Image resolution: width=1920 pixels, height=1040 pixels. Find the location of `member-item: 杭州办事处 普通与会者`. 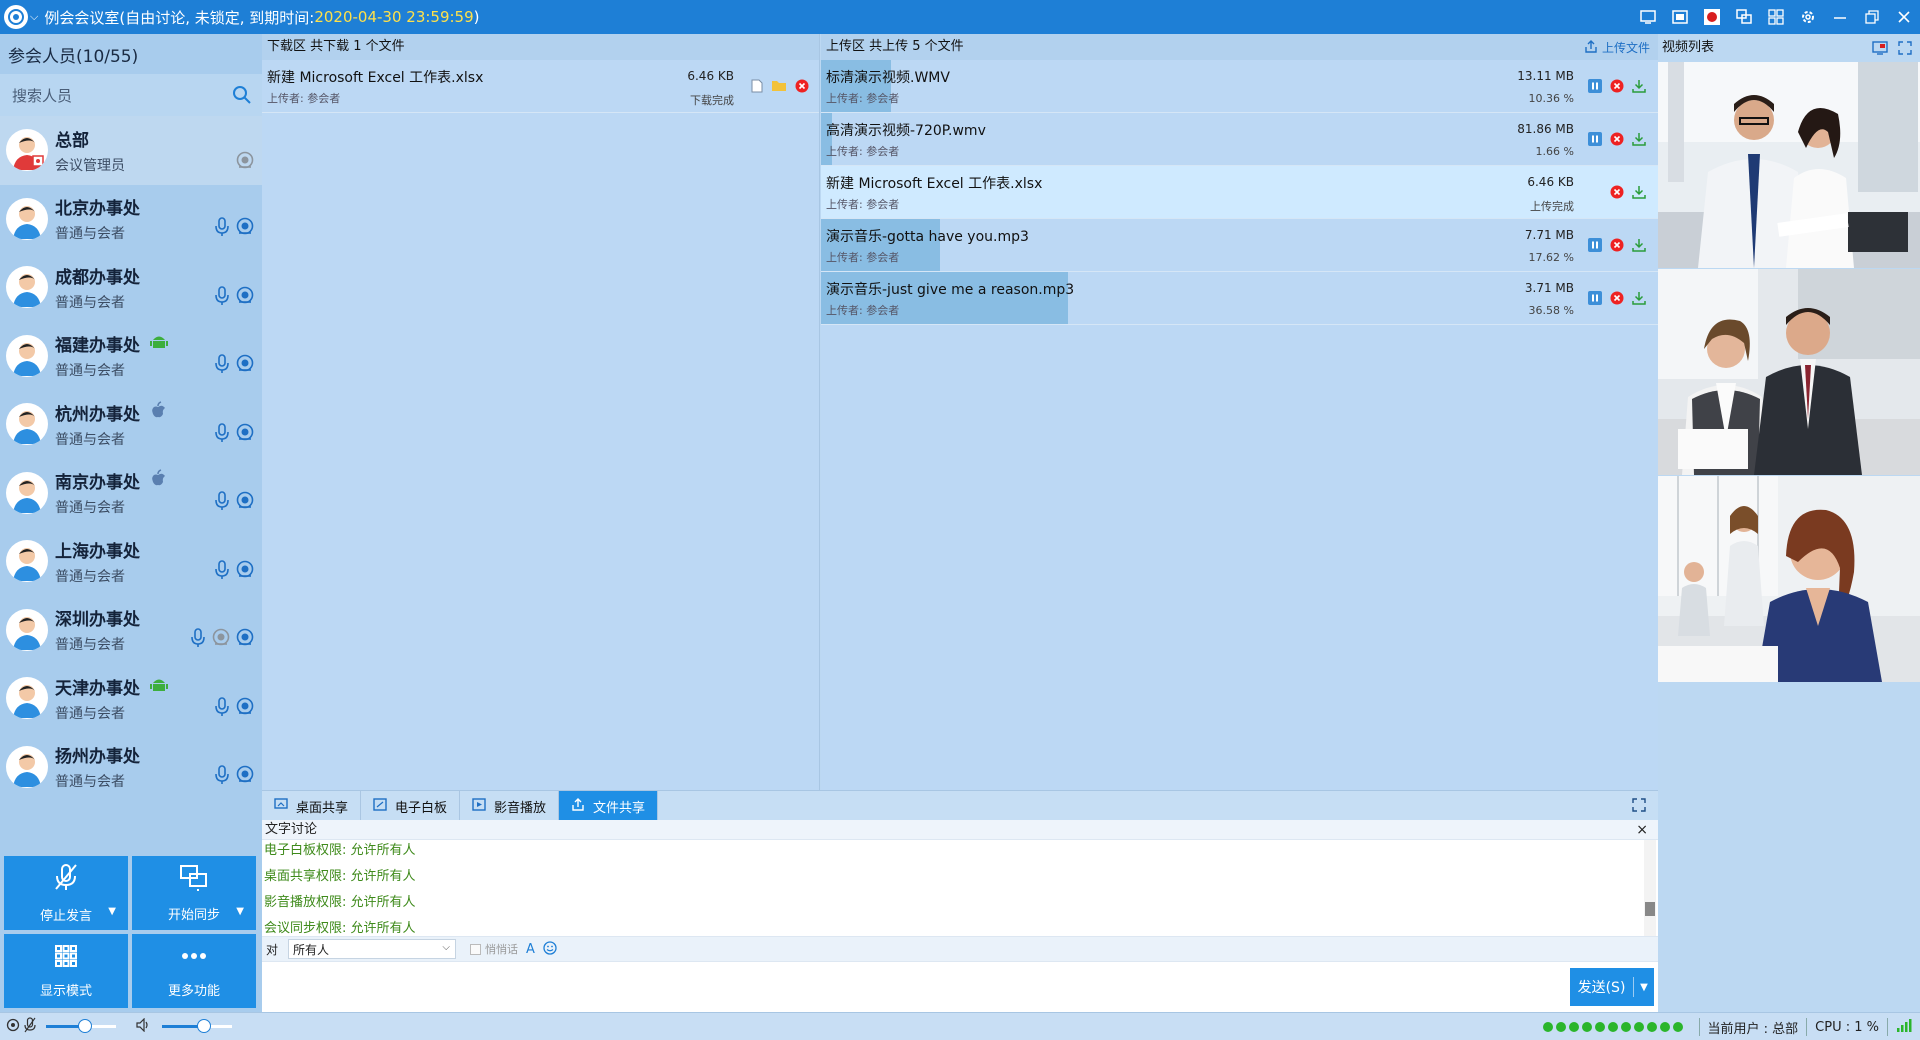

member-item: 杭州办事处 普通与会者 is located at coordinates (131, 424).